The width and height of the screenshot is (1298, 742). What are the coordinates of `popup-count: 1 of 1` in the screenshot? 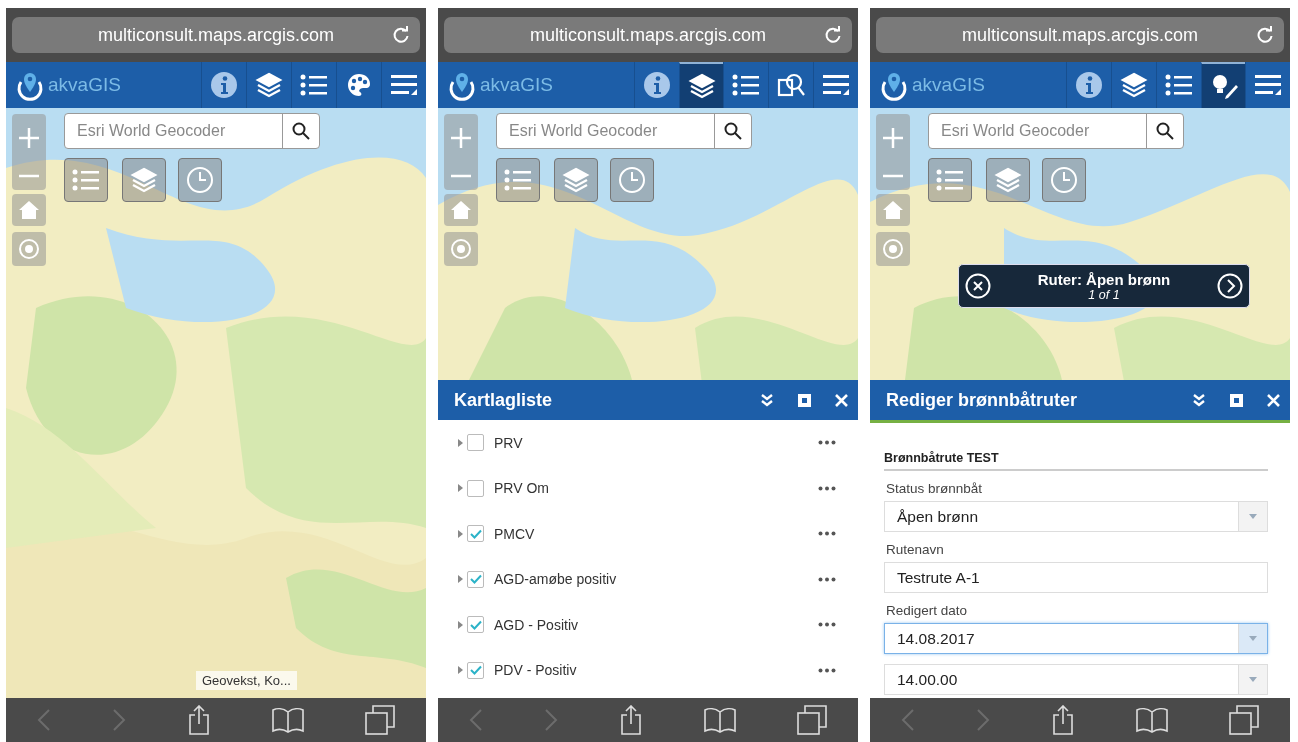 It's located at (1104, 294).